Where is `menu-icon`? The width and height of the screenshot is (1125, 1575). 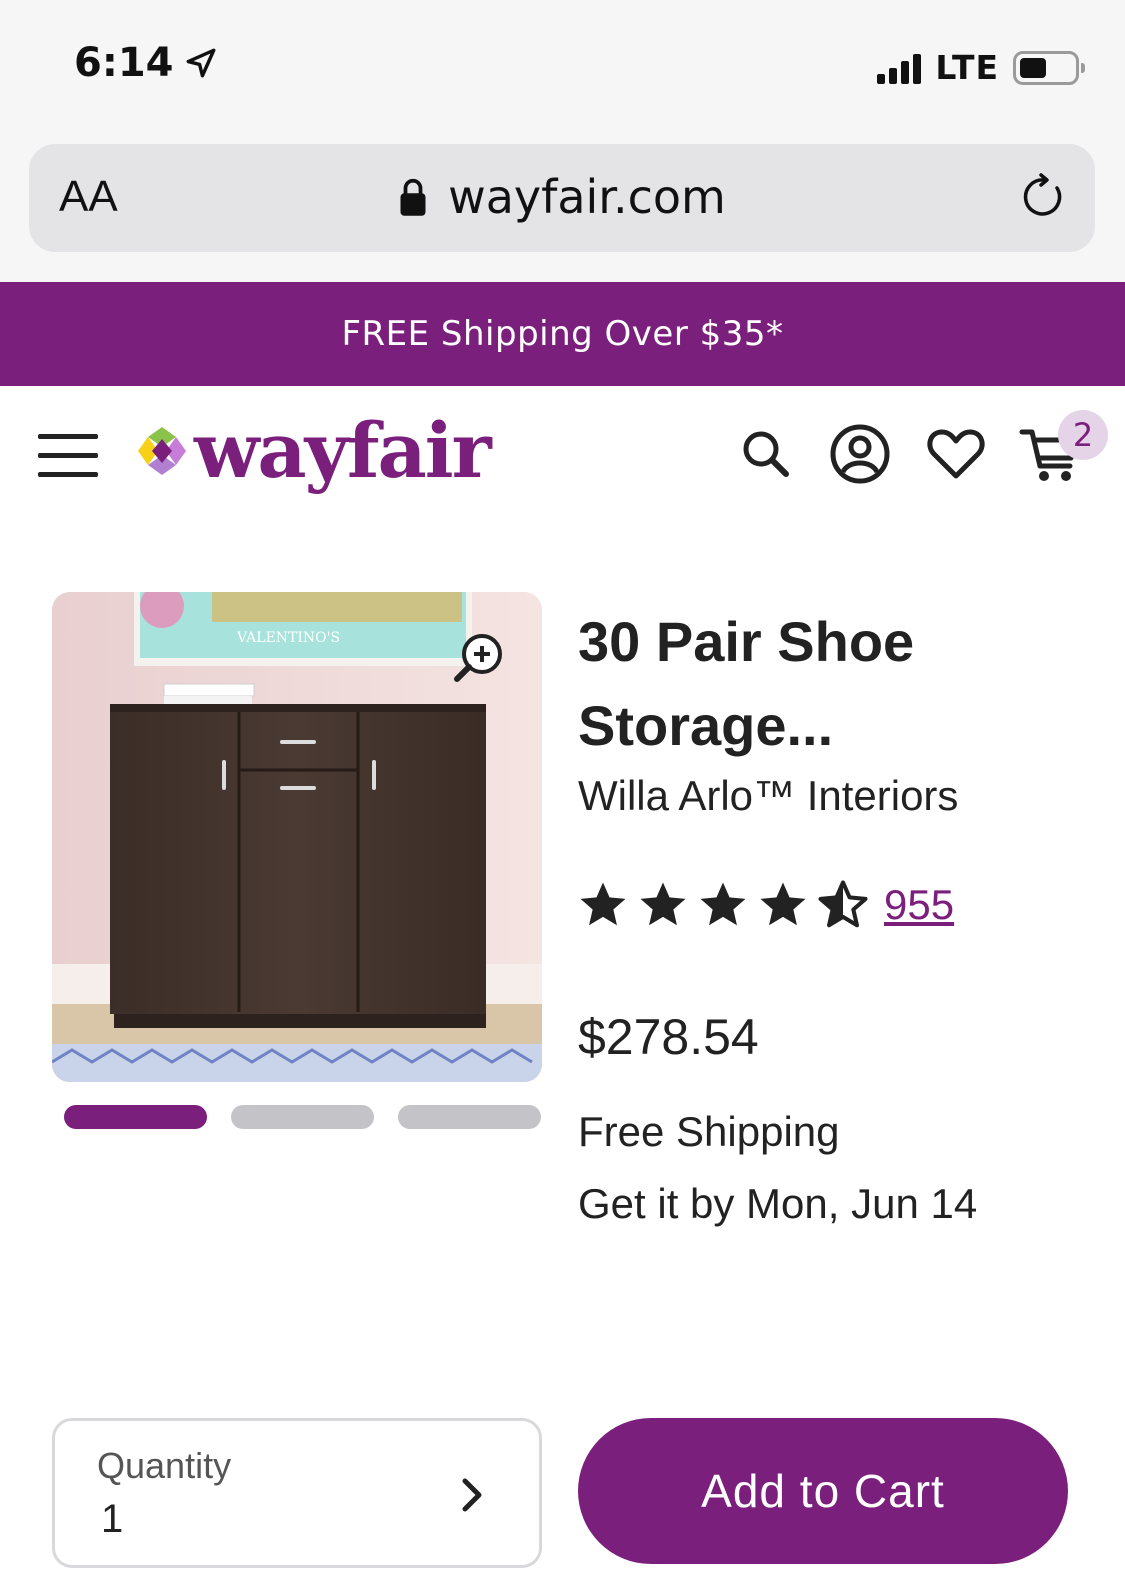 menu-icon is located at coordinates (68, 456).